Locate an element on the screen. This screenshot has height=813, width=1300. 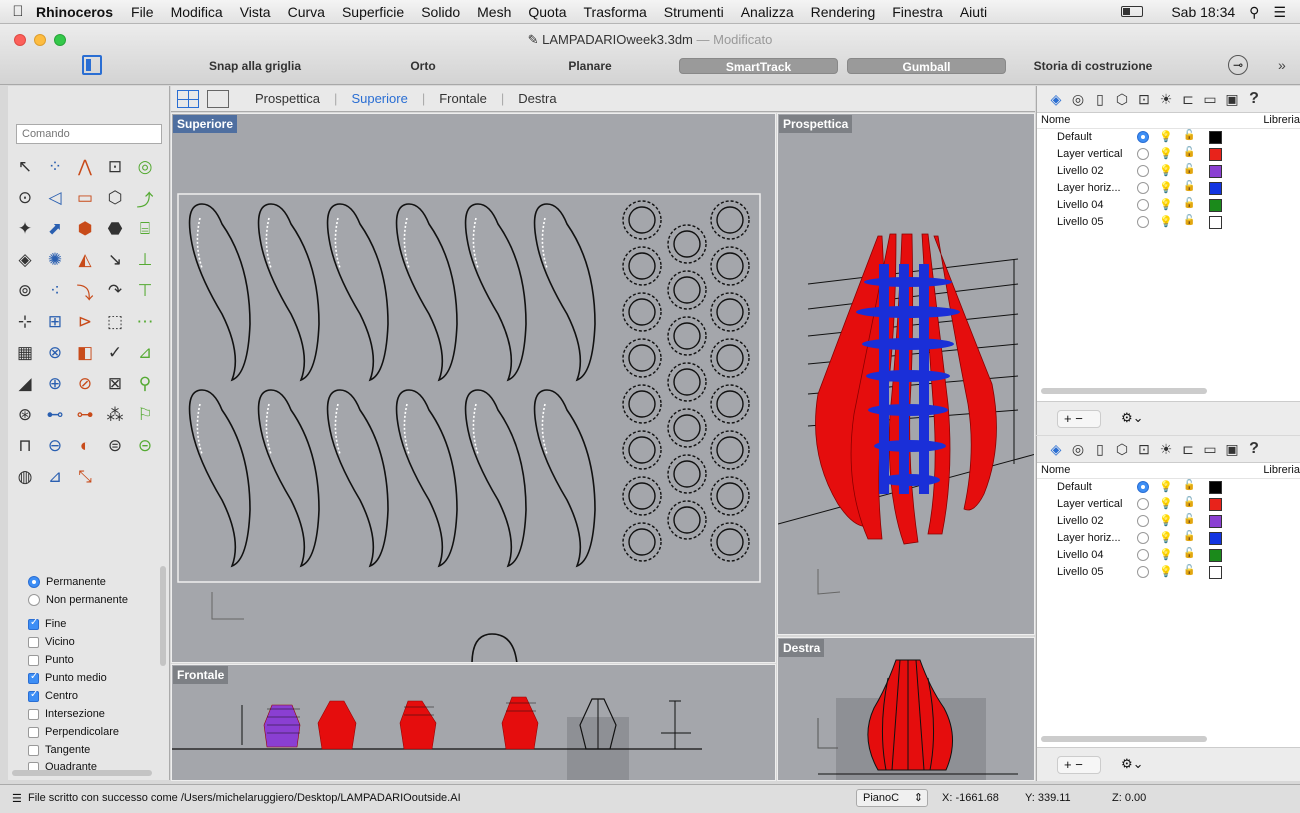
monitor-tab-icon: ▣ is located at coordinates (1232, 449).